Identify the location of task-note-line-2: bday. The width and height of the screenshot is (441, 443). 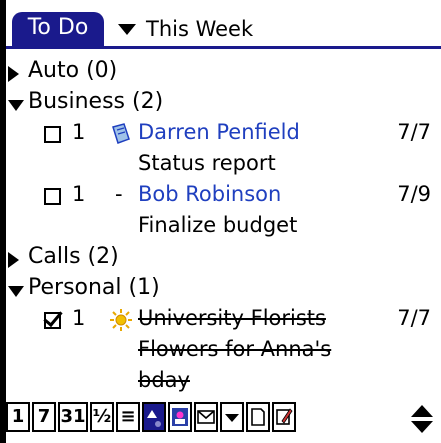
(164, 380).